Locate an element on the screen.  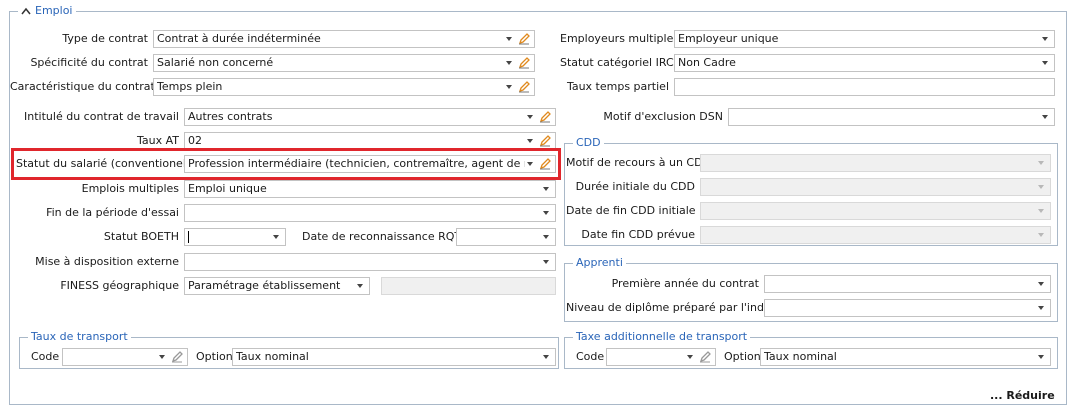
taxe-transport-option-value: Taux nominal is located at coordinates (800, 356).